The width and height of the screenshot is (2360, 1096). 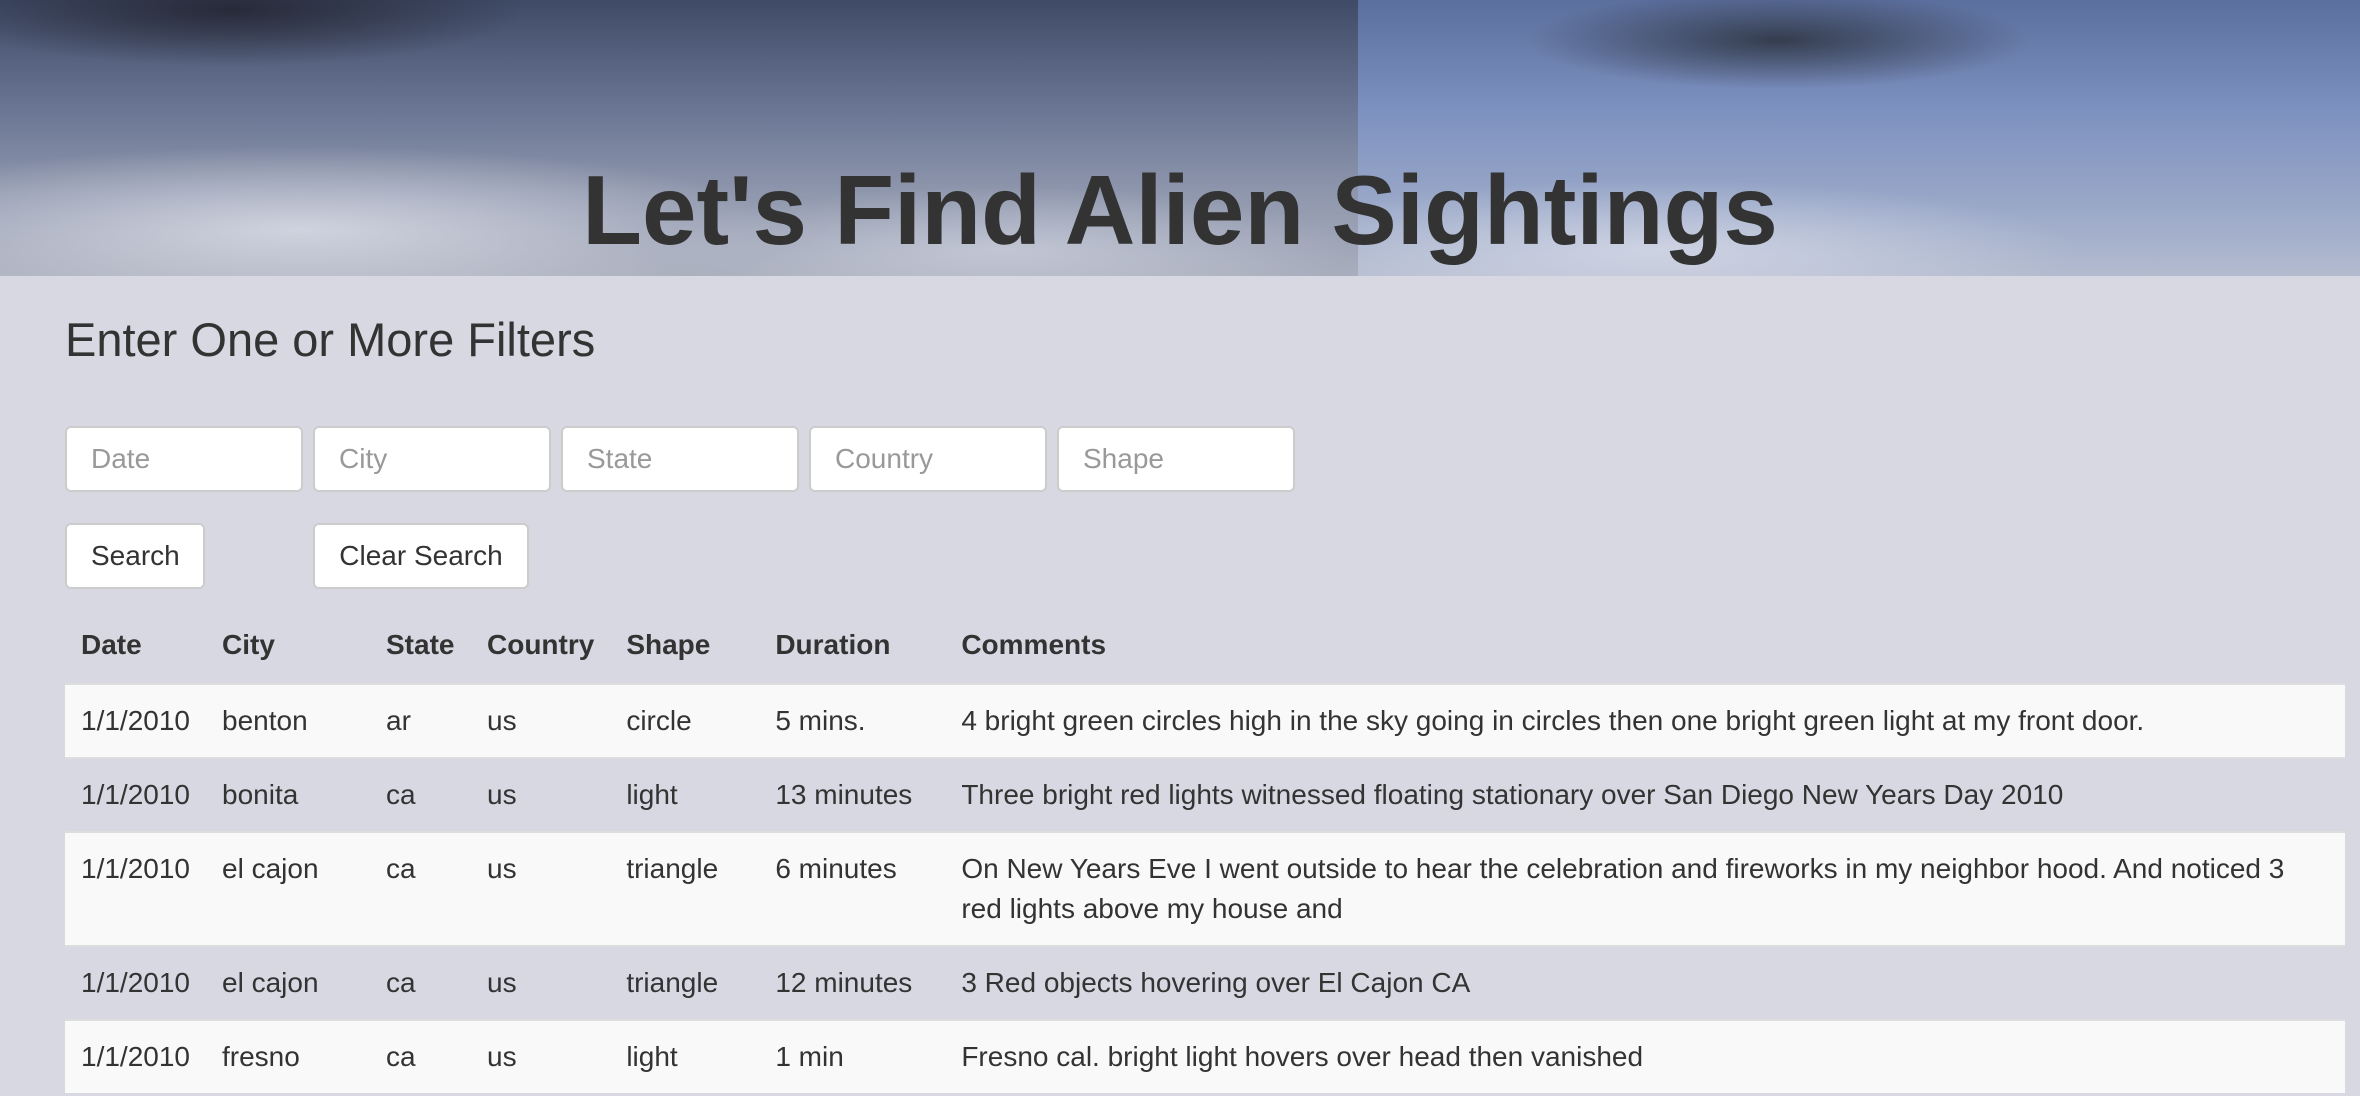 I want to click on column-header-shape: Shape, so click(x=668, y=644).